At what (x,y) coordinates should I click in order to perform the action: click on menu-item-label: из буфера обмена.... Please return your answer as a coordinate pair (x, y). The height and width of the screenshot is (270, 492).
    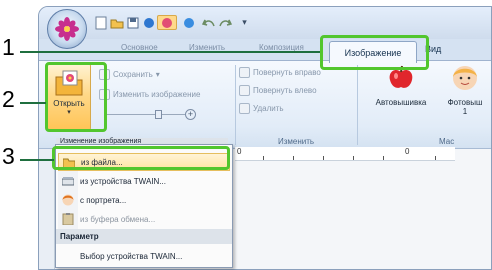
    Looking at the image, I should click on (118, 219).